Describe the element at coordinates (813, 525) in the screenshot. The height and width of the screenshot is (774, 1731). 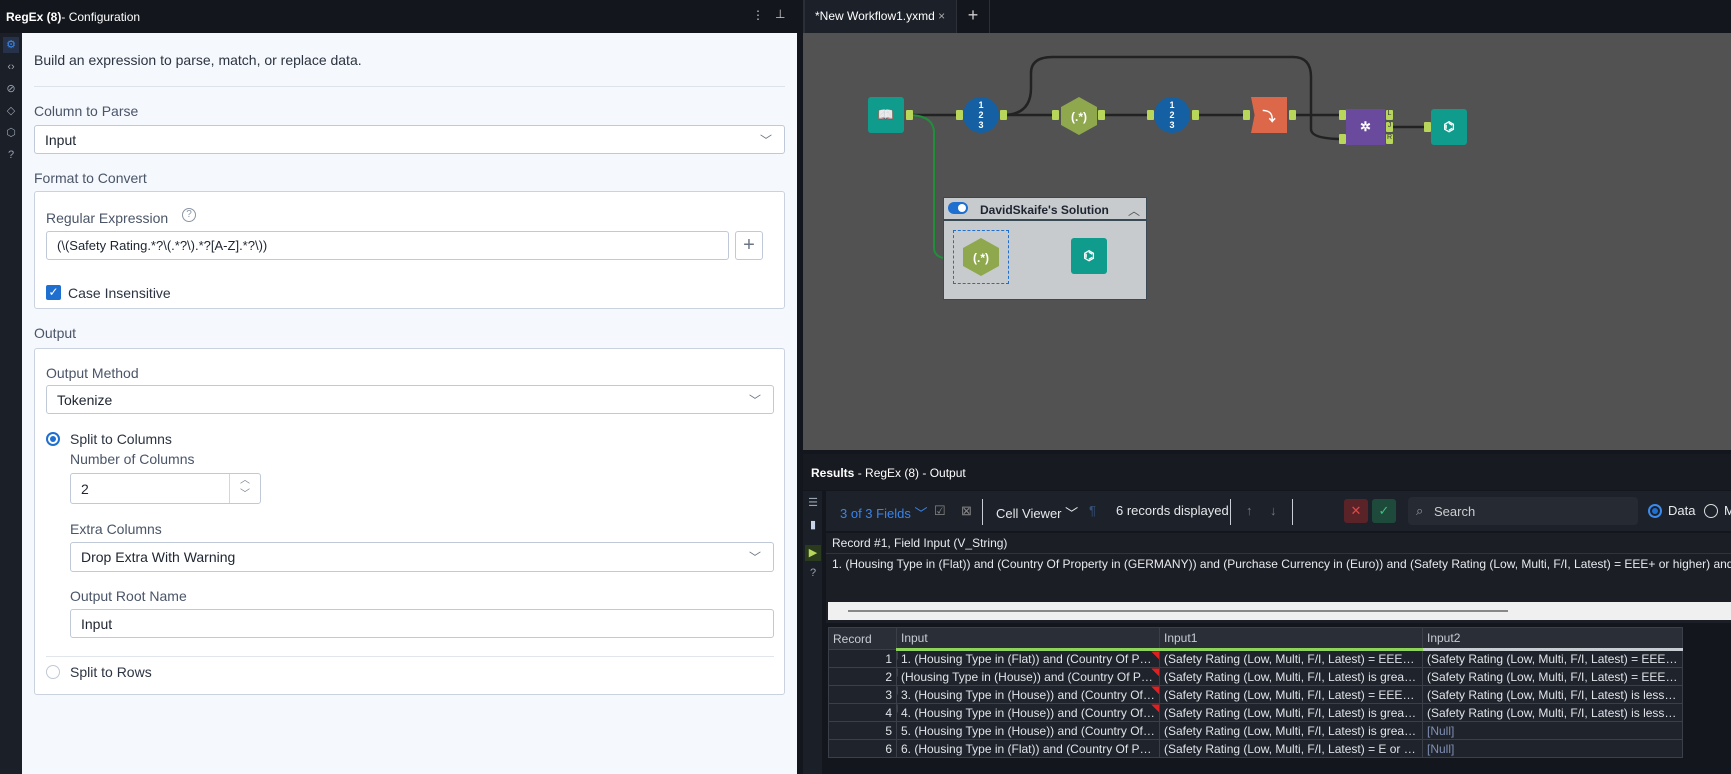
I see `message-icon: ▮` at that location.